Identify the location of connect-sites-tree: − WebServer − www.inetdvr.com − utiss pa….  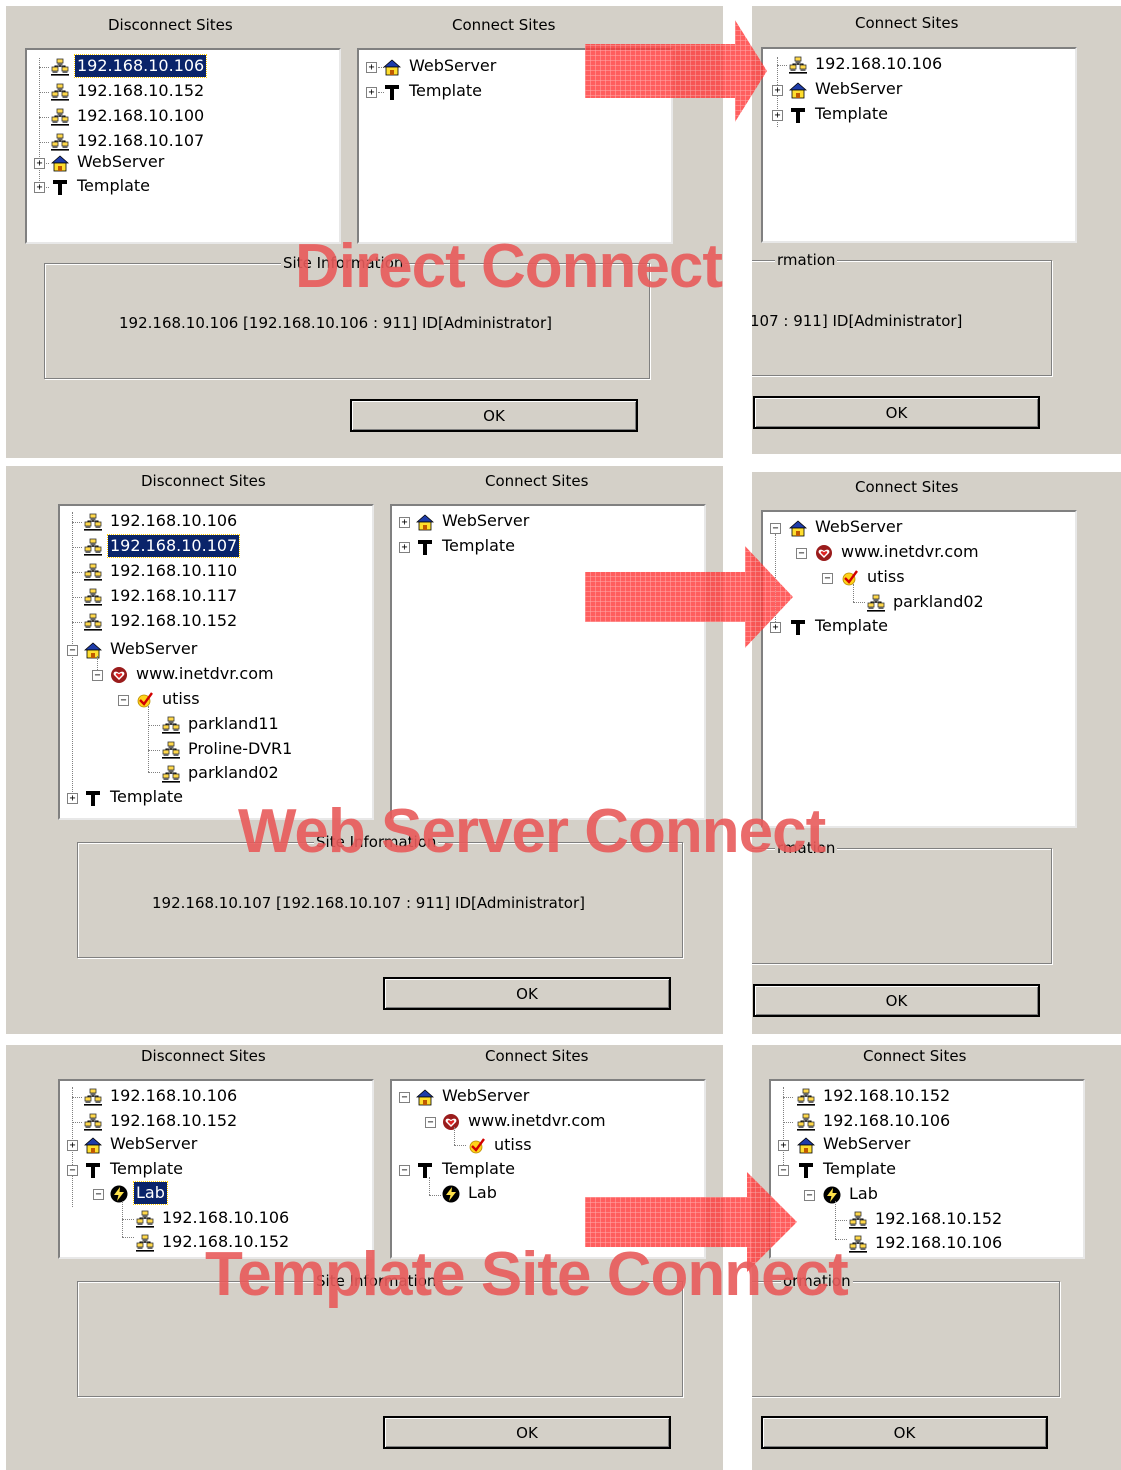
(919, 669).